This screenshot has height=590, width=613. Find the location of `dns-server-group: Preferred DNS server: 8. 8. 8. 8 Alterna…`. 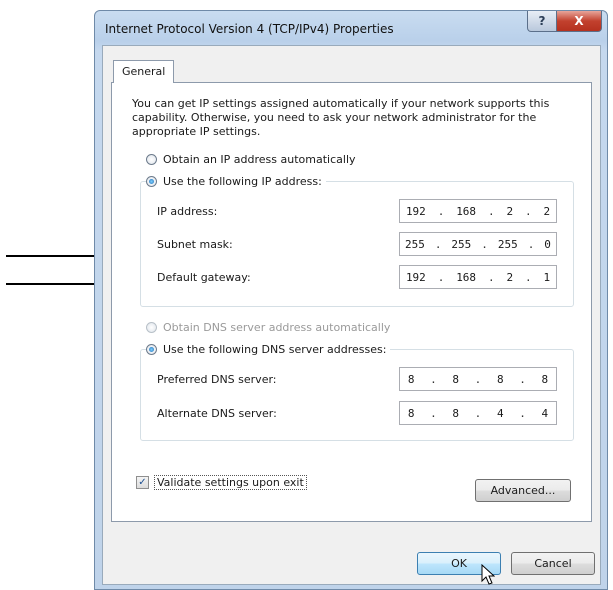

dns-server-group: Preferred DNS server: 8. 8. 8. 8 Alterna… is located at coordinates (357, 395).